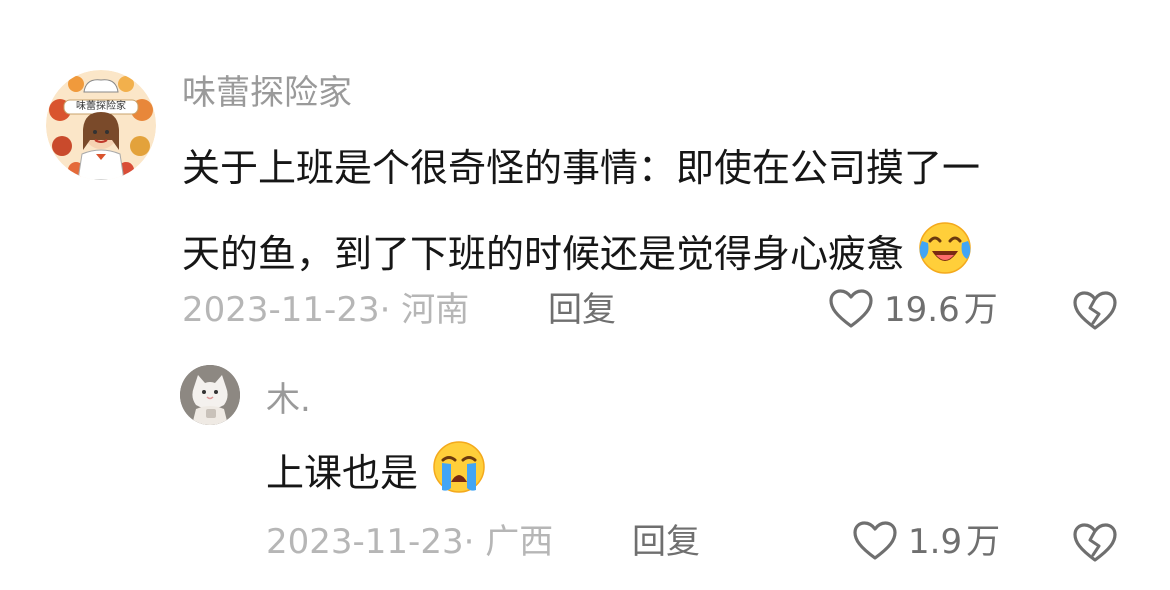 This screenshot has width=1170, height=590. What do you see at coordinates (267, 93) in the screenshot?
I see `username: 味蕾探险家` at bounding box center [267, 93].